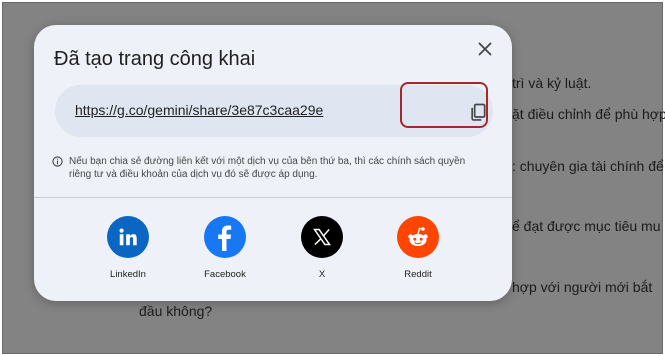 The image size is (665, 356). What do you see at coordinates (552, 83) in the screenshot?
I see `background-text-line: trì và kỷ luật.` at bounding box center [552, 83].